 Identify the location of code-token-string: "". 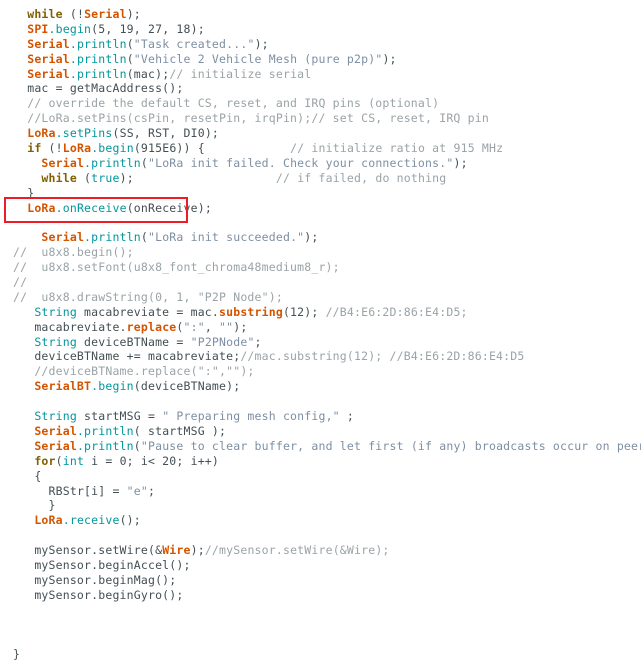
(226, 326).